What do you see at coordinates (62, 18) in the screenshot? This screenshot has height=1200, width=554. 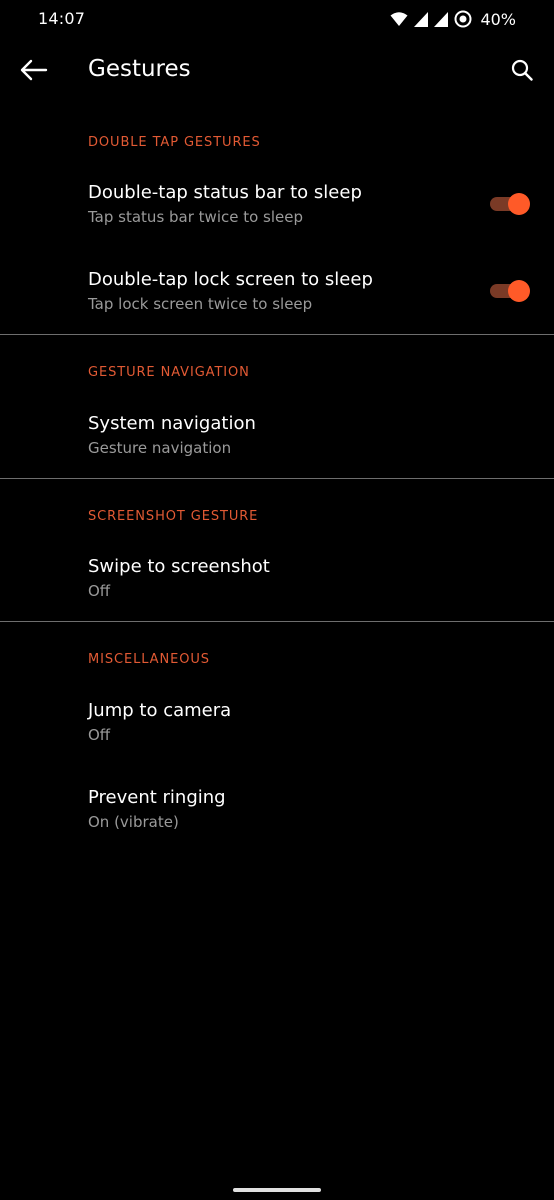 I see `status-time: 14:07` at bounding box center [62, 18].